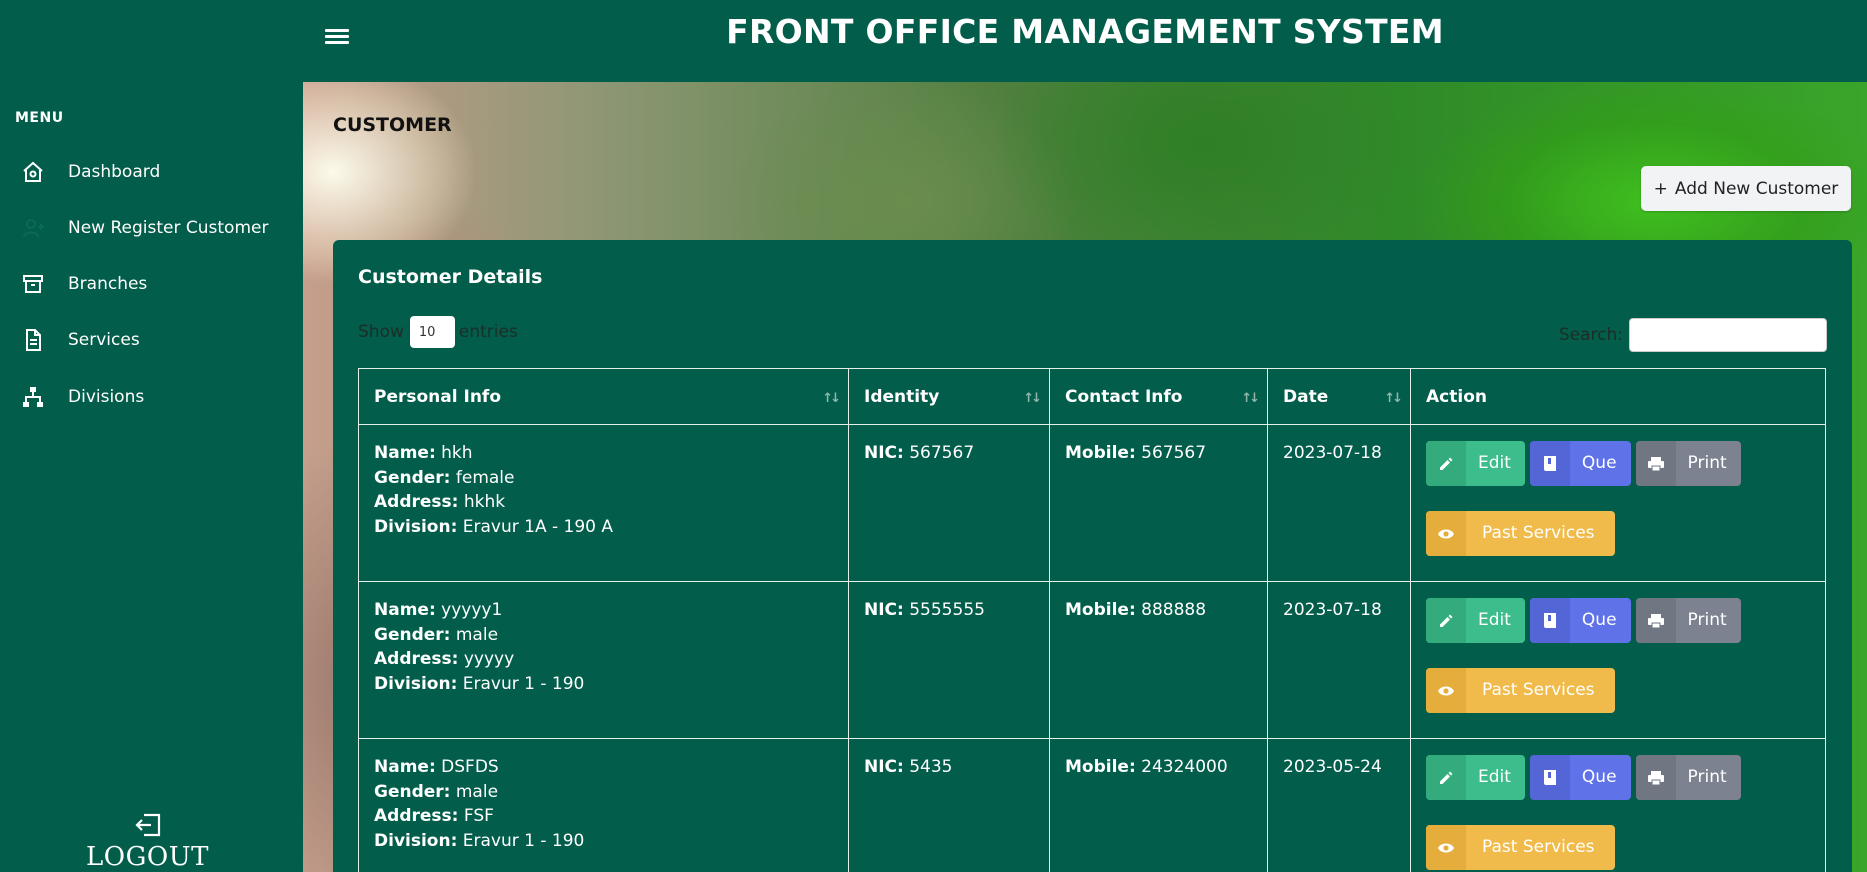 This screenshot has height=872, width=1867. Describe the element at coordinates (432, 332) in the screenshot. I see `entries-select: 10` at that location.